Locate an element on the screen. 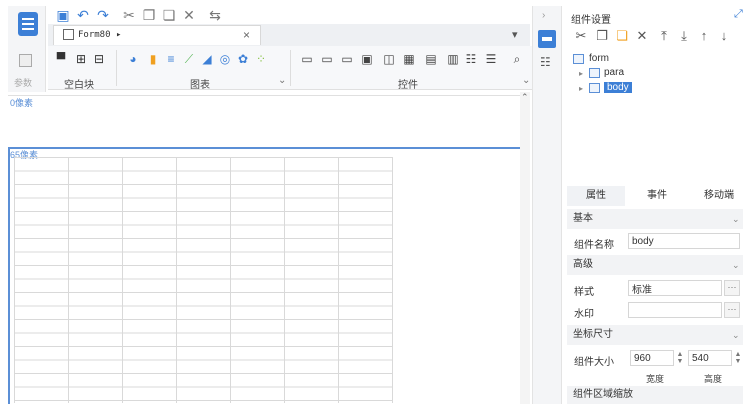 The width and height of the screenshot is (750, 411). watermark-input is located at coordinates (675, 310).